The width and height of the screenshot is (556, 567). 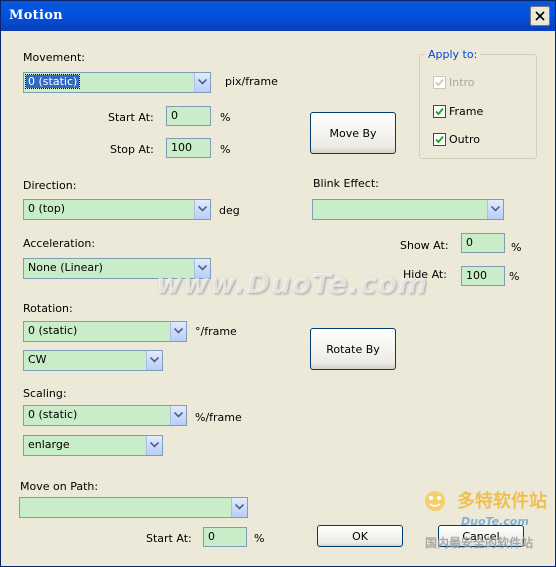 I want to click on cancel-button: Cancel, so click(x=481, y=536).